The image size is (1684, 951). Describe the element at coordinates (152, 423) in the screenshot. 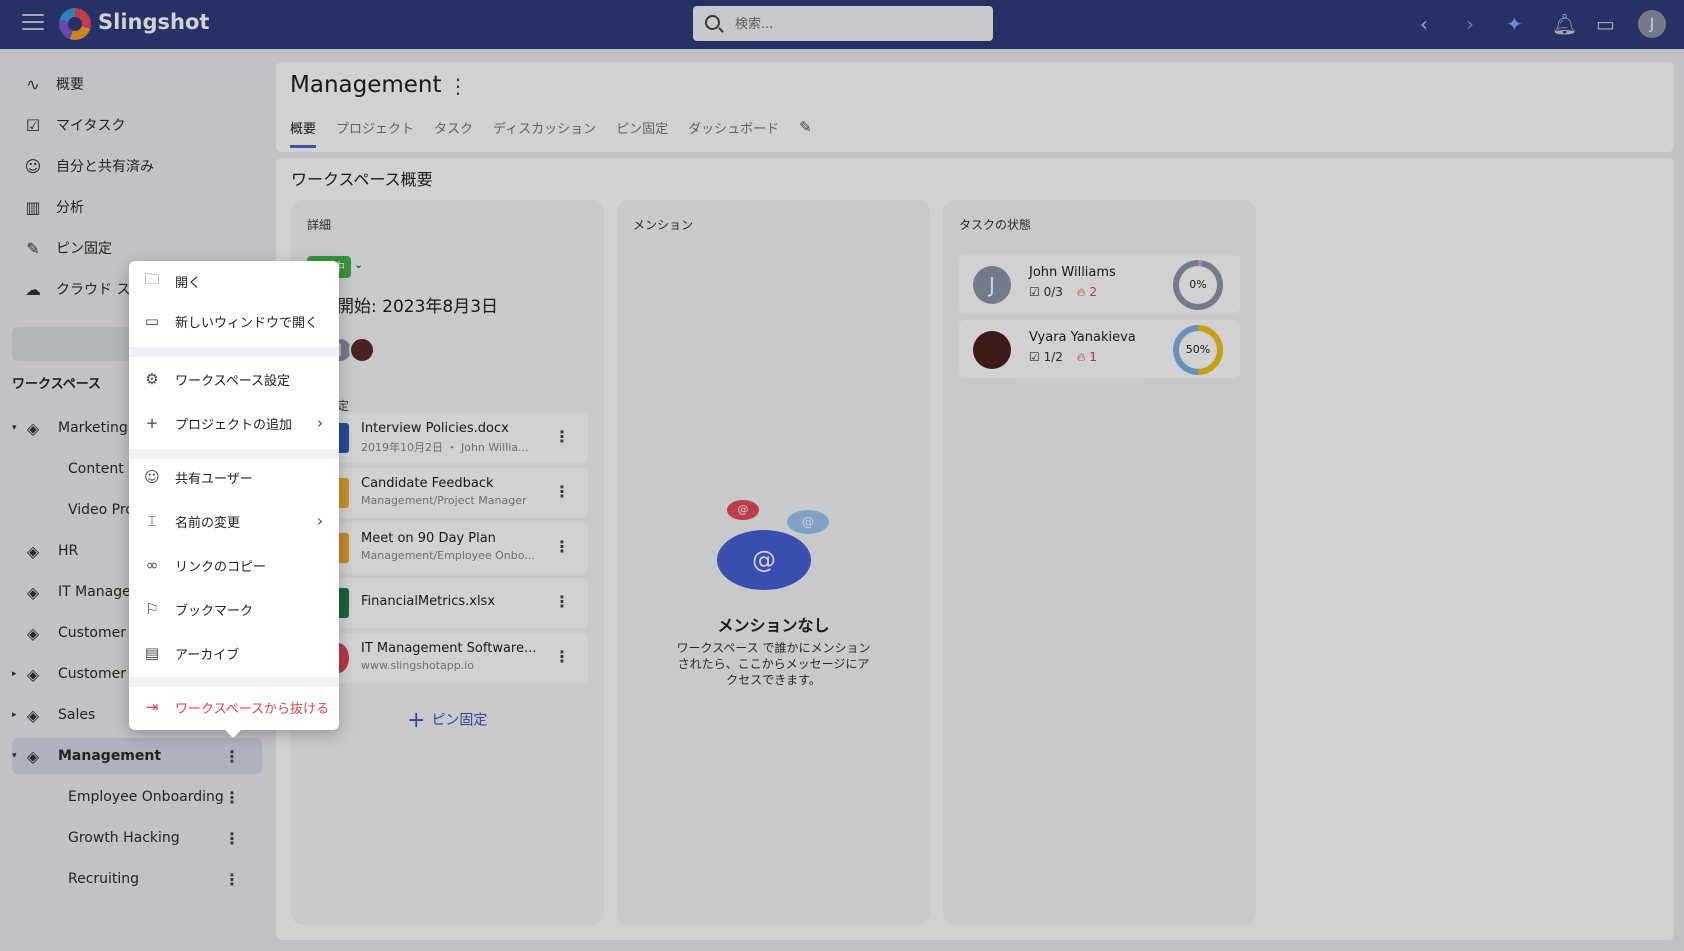

I see `plus-icon: +` at that location.